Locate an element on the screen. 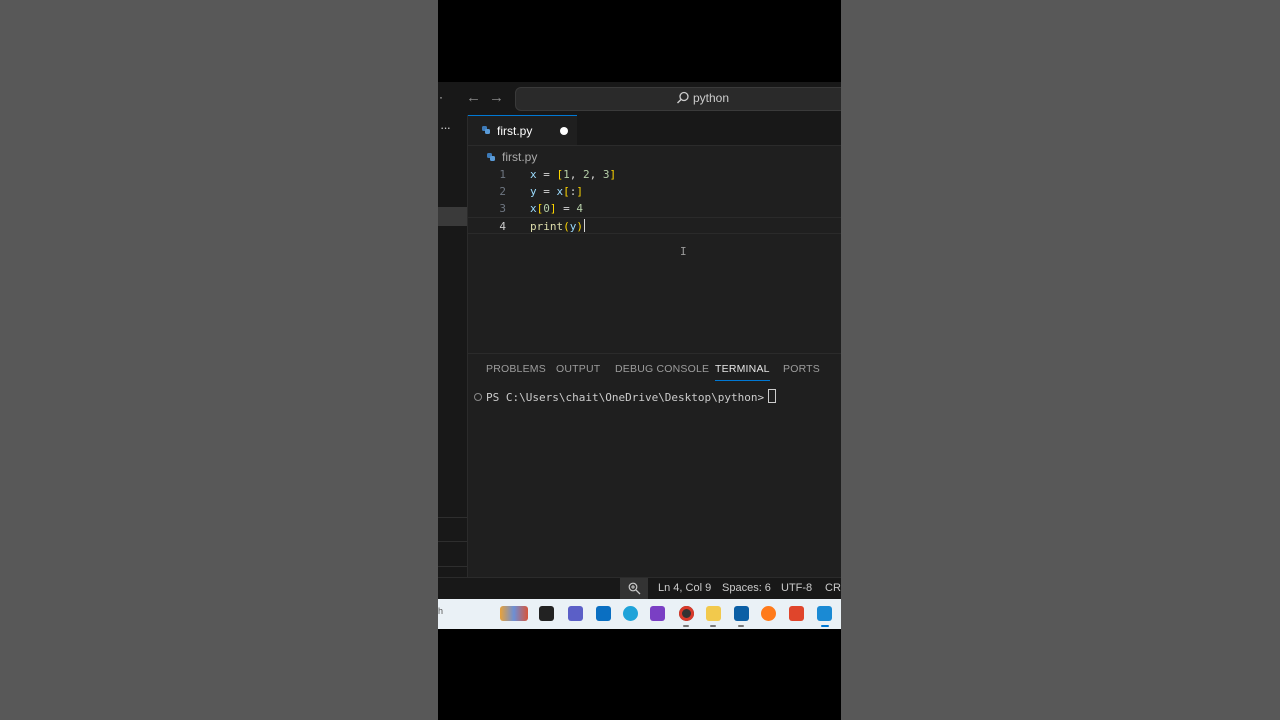 The image size is (1280, 720). windows-taskbar: h is located at coordinates (639, 614).